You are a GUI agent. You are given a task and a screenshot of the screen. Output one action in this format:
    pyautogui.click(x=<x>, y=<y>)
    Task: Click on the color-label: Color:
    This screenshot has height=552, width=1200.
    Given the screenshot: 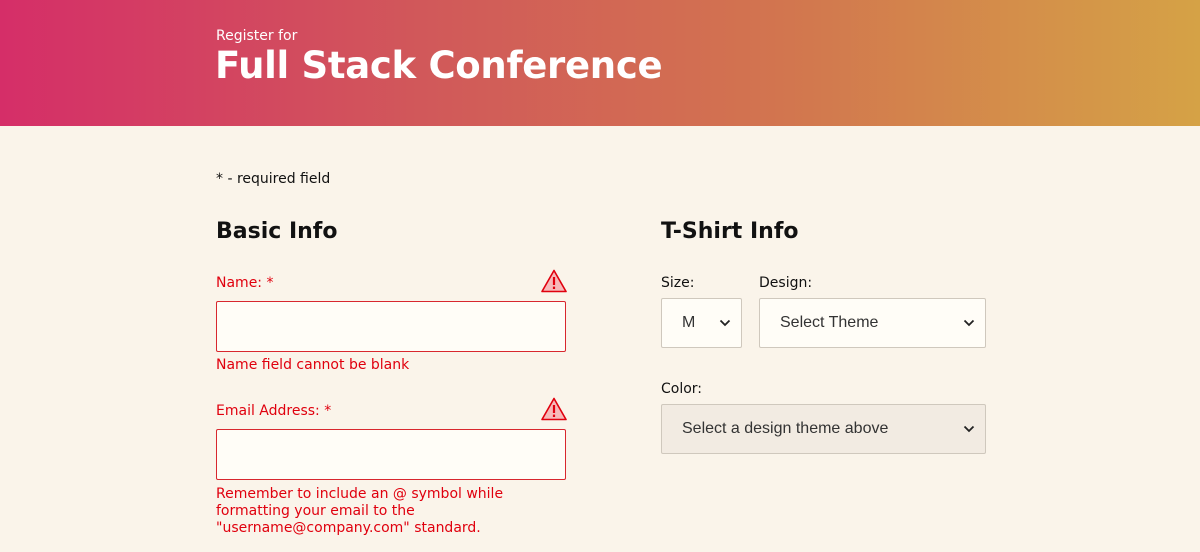 What is the action you would take?
    pyautogui.click(x=682, y=389)
    